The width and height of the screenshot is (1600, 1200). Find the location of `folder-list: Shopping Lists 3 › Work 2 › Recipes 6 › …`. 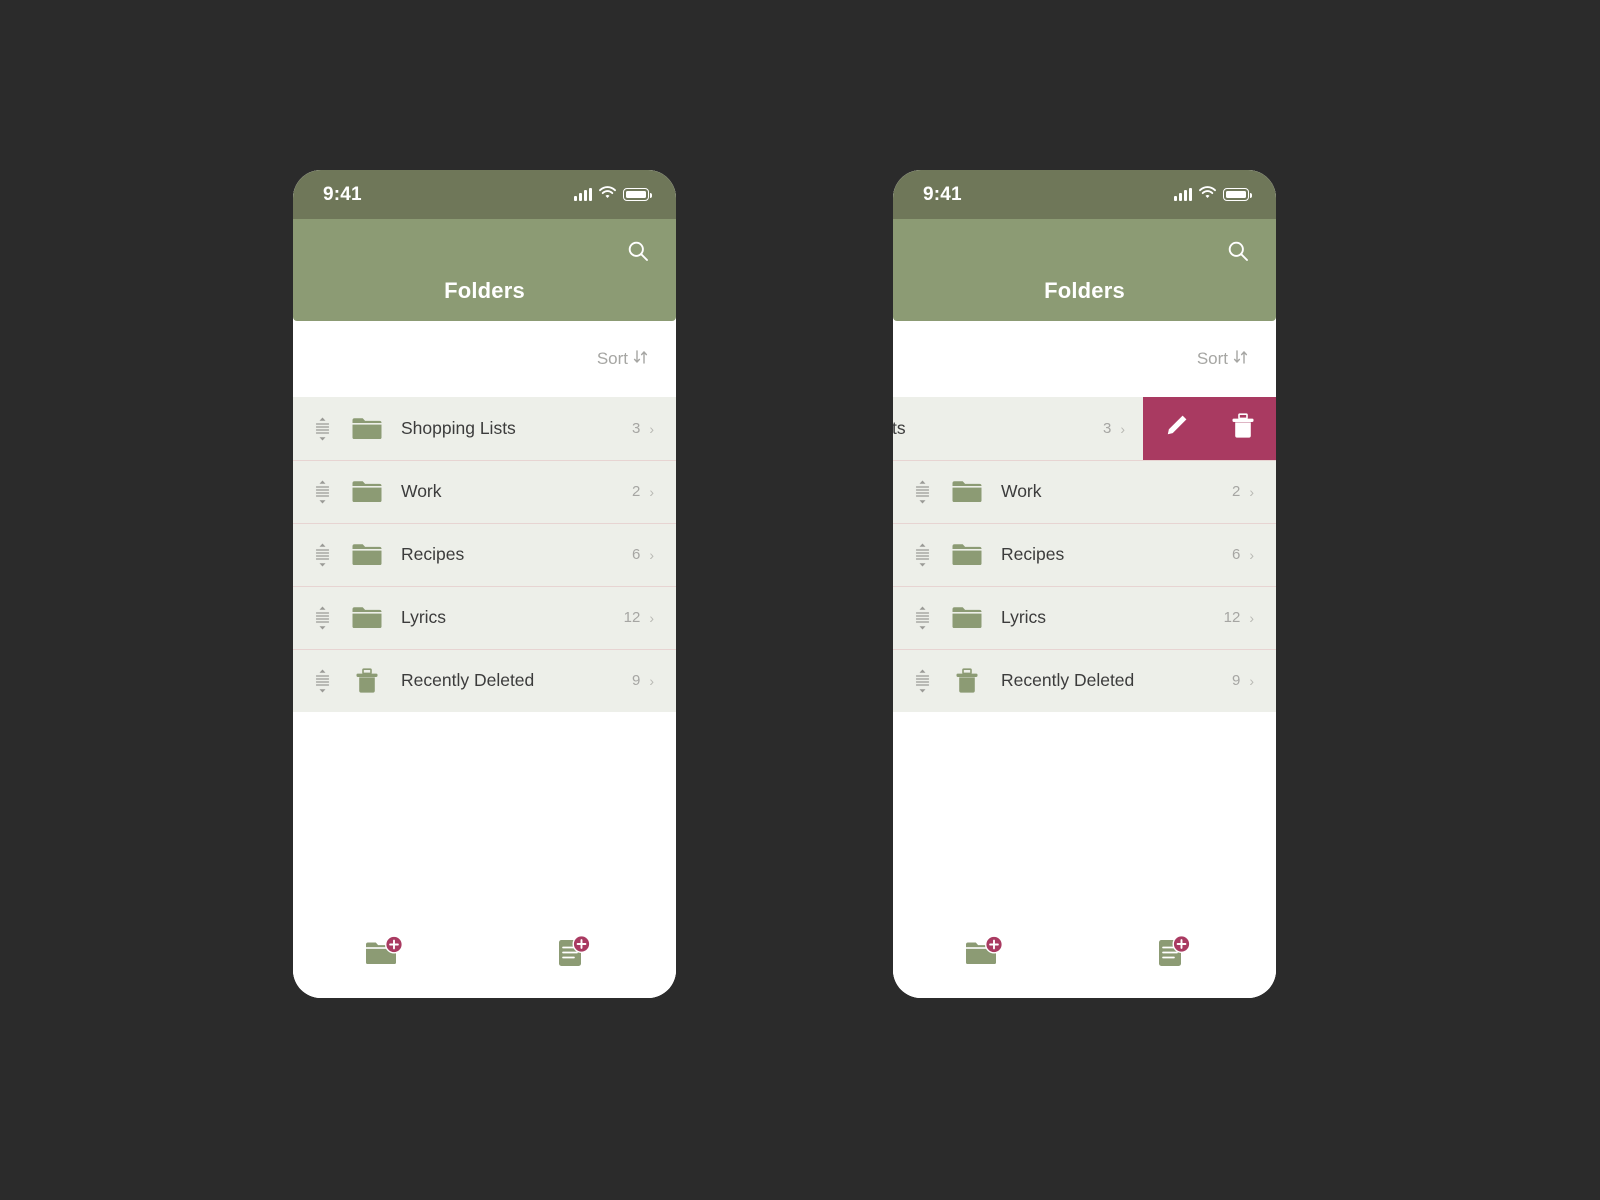

folder-list: Shopping Lists 3 › Work 2 › Recipes 6 › … is located at coordinates (484, 554).